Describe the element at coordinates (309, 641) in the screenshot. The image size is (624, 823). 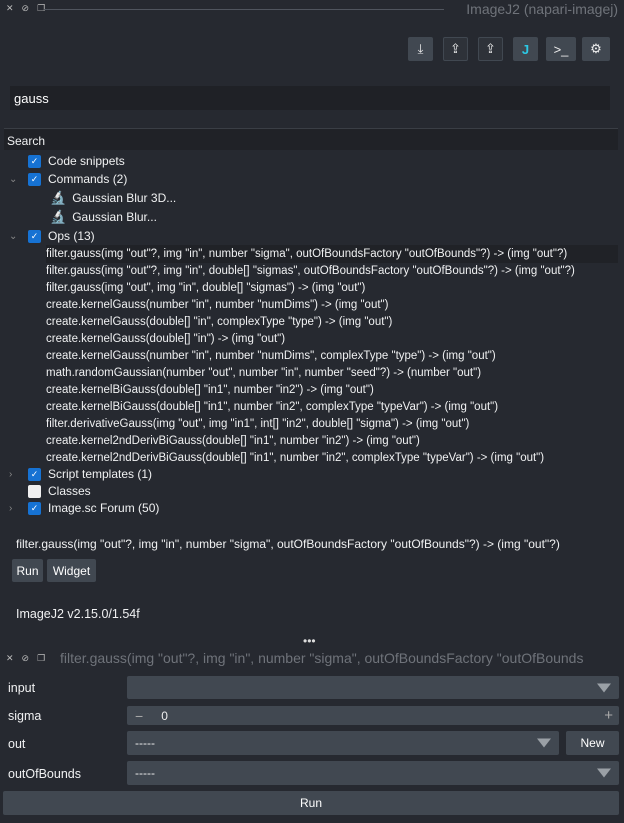
I see `splitter-handle: •••` at that location.